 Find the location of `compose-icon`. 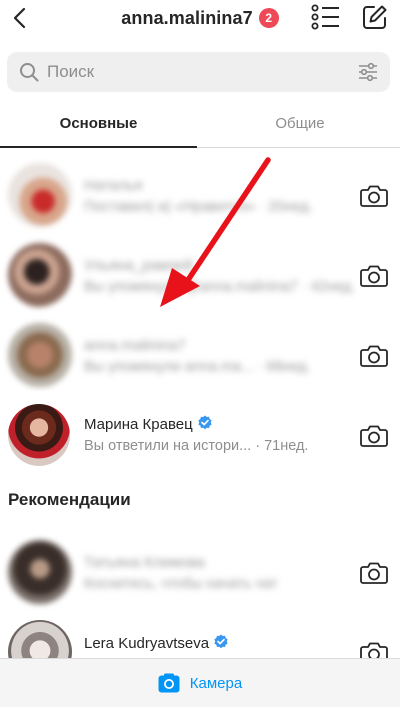

compose-icon is located at coordinates (375, 17).